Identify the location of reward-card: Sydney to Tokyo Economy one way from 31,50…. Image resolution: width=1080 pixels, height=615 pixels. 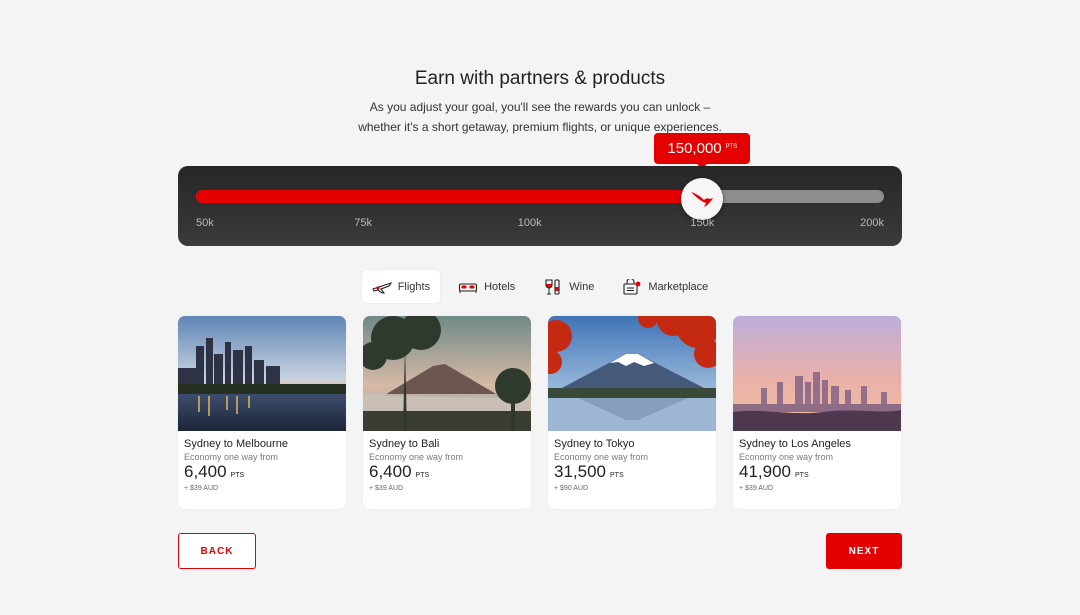
(632, 412).